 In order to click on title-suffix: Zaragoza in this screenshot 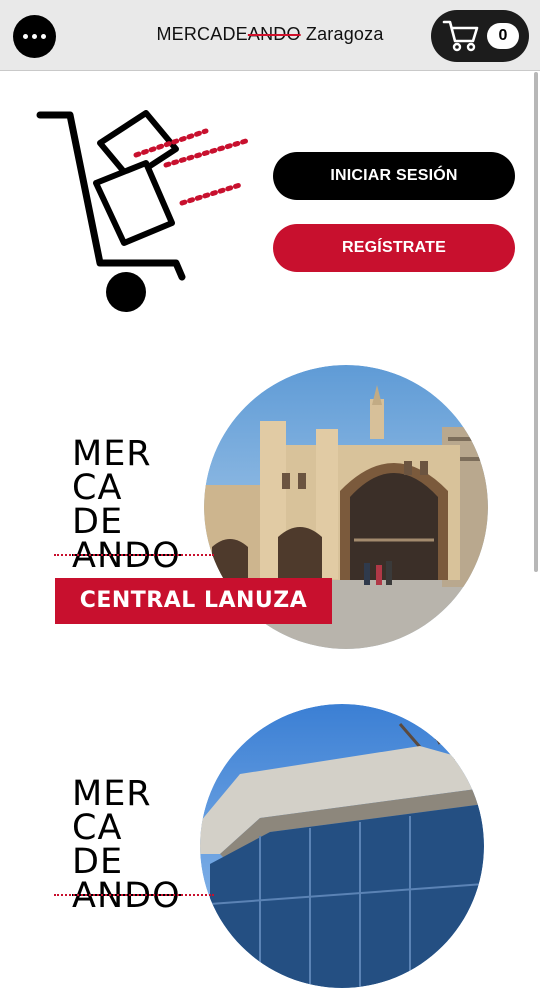, I will do `click(342, 34)`.